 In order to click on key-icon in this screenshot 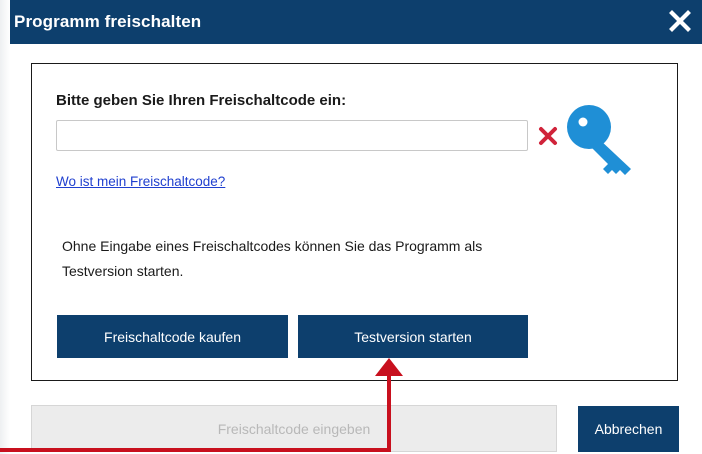, I will do `click(599, 140)`.